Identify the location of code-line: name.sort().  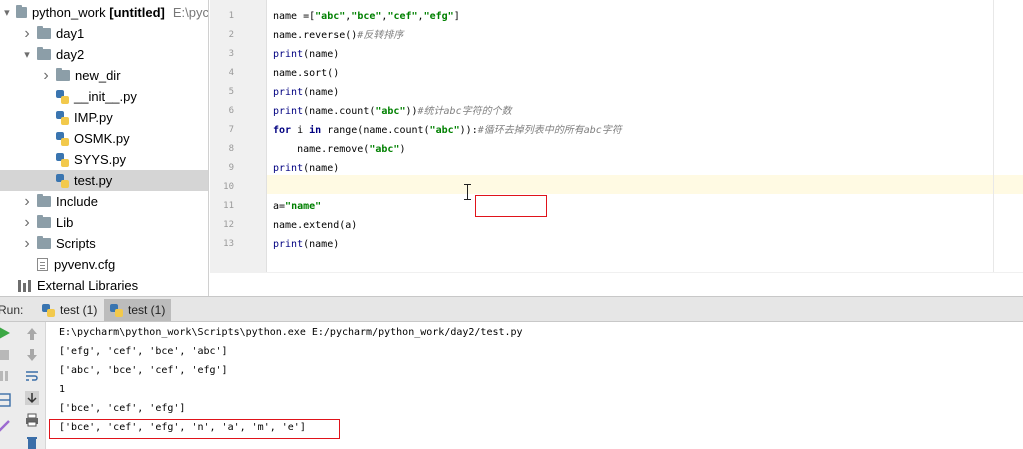
(306, 73).